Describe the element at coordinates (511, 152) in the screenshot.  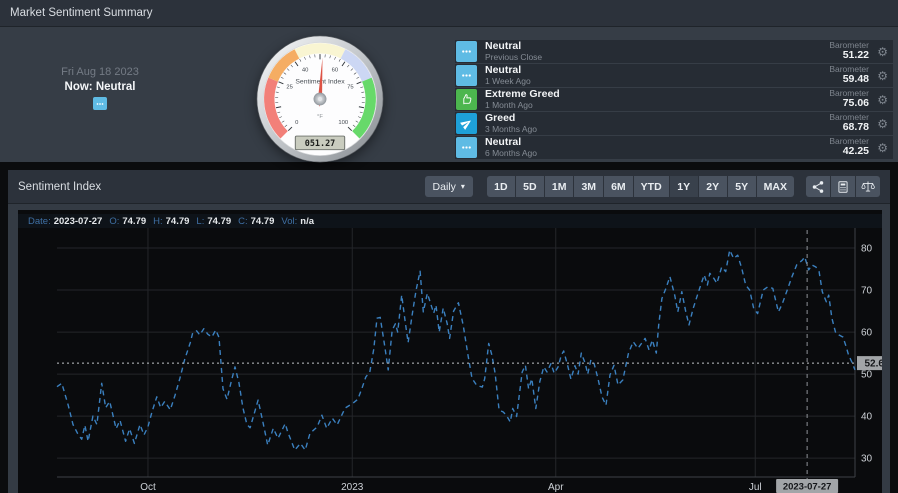
I see `sentiment-period: 6 Months Ago` at that location.